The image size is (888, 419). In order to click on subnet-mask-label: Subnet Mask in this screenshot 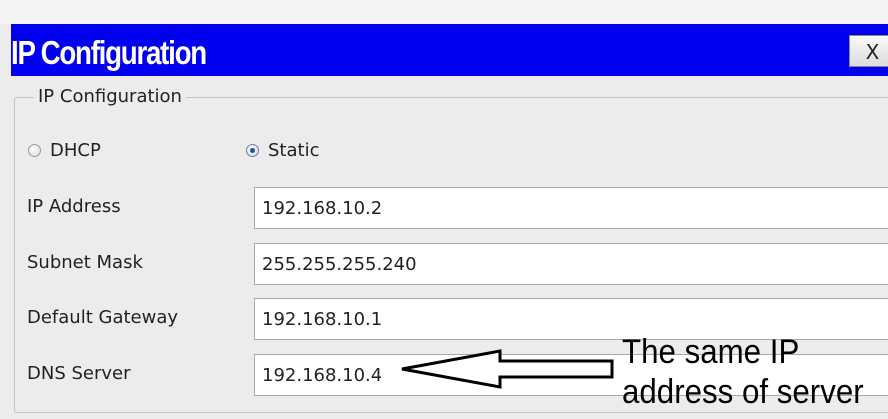, I will do `click(85, 262)`.